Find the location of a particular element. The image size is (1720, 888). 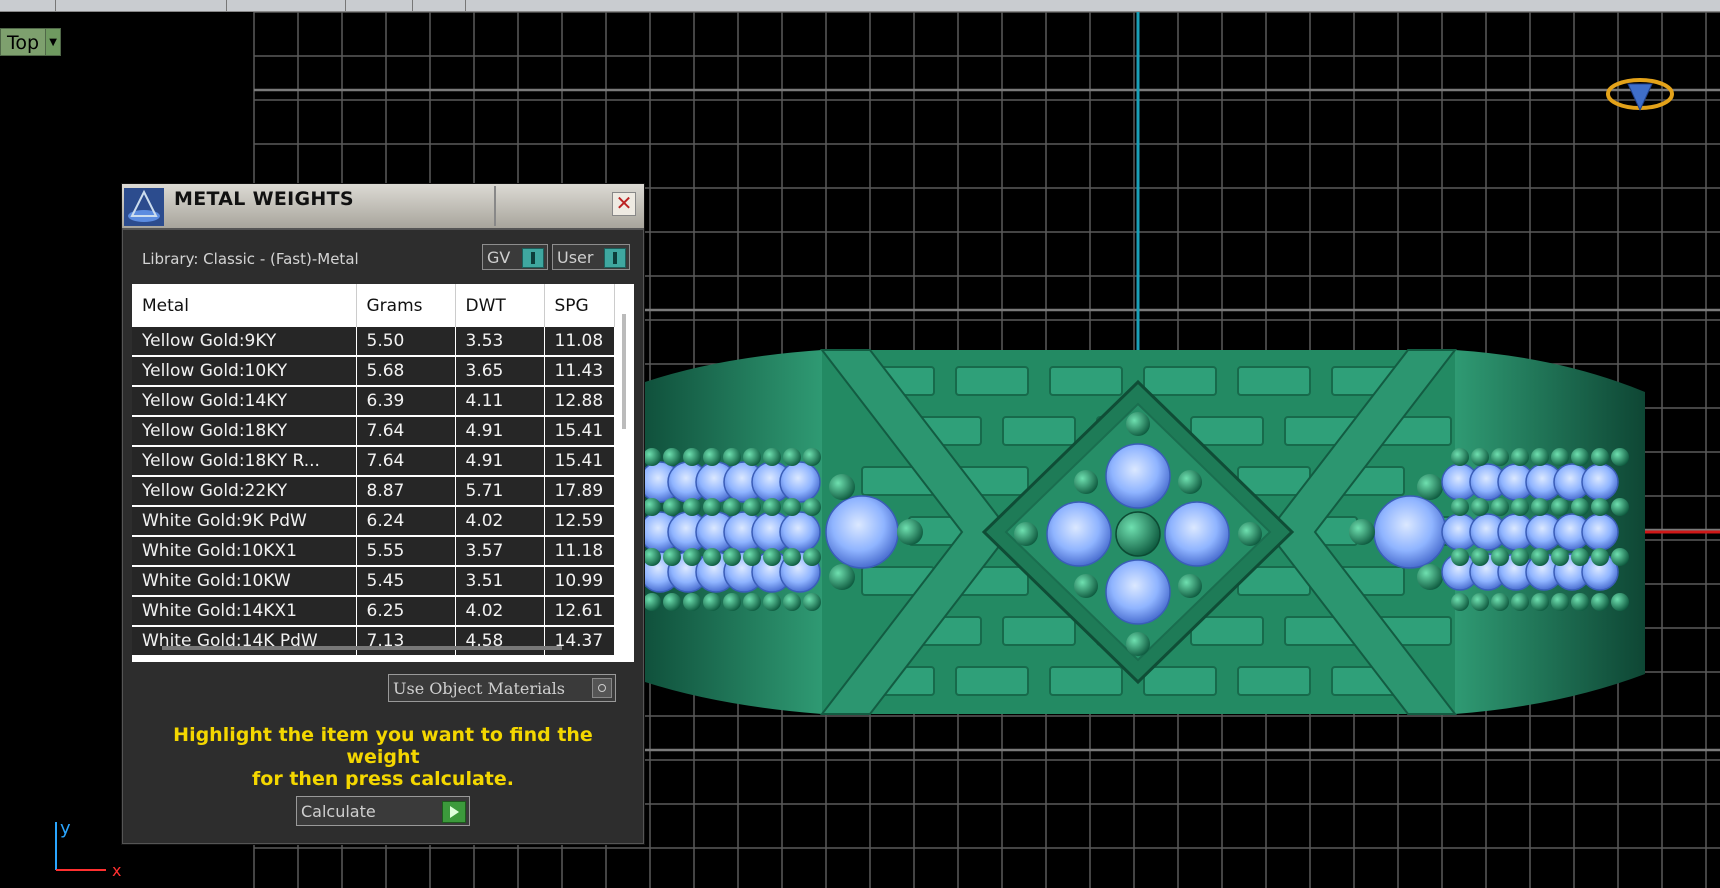

table-header-row: Metal Grams DWT SPG is located at coordinates (373, 305).